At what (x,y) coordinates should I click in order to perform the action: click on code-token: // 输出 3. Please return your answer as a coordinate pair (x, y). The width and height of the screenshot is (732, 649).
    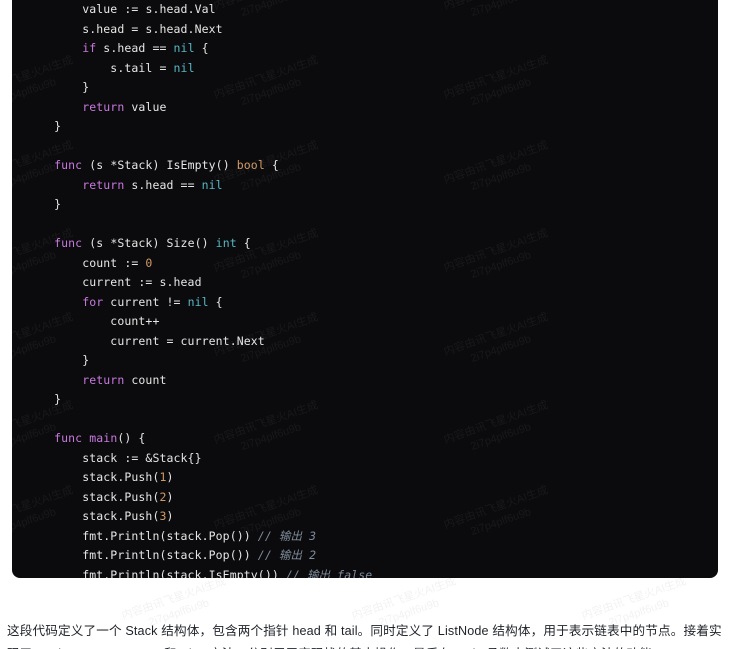
    Looking at the image, I should click on (287, 535).